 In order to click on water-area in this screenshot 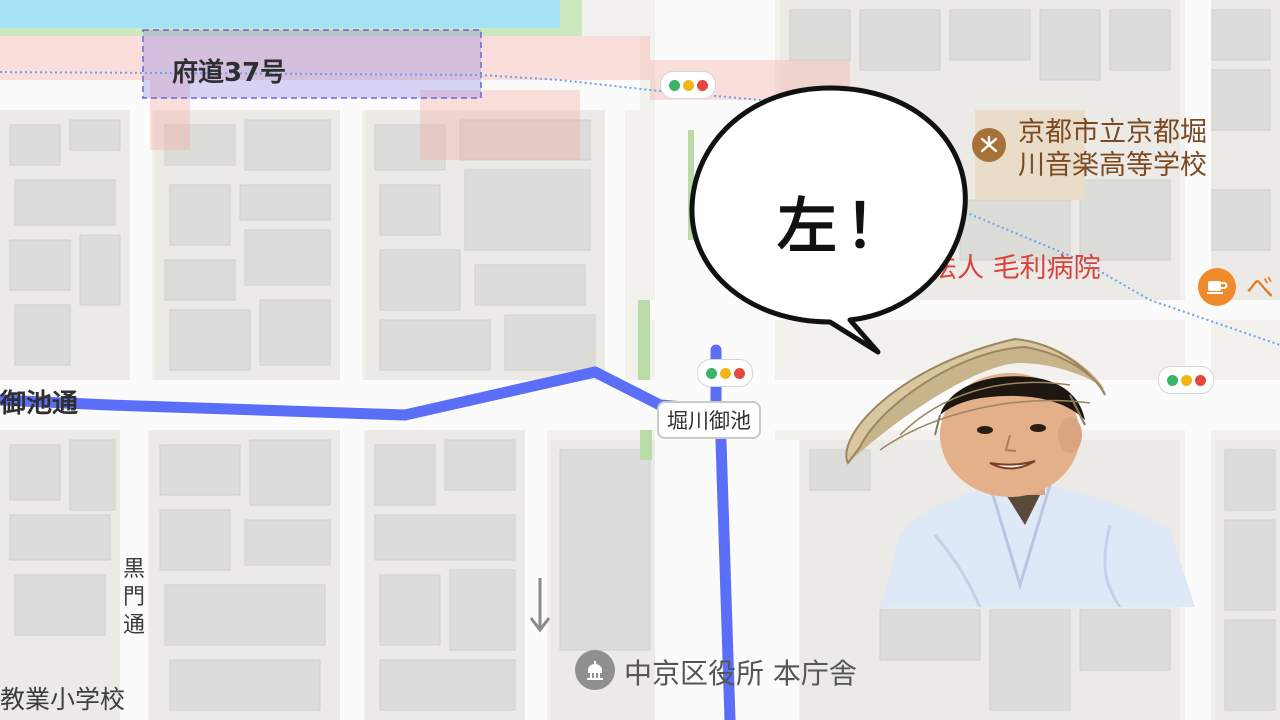, I will do `click(280, 14)`.